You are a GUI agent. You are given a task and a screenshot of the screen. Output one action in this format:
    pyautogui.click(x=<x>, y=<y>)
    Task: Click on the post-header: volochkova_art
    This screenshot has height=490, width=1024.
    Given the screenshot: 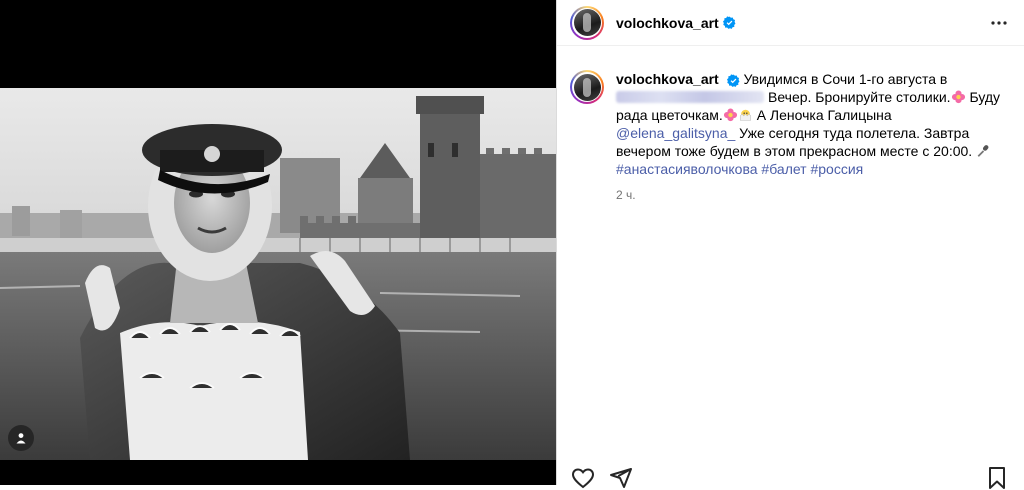 What is the action you would take?
    pyautogui.click(x=790, y=23)
    